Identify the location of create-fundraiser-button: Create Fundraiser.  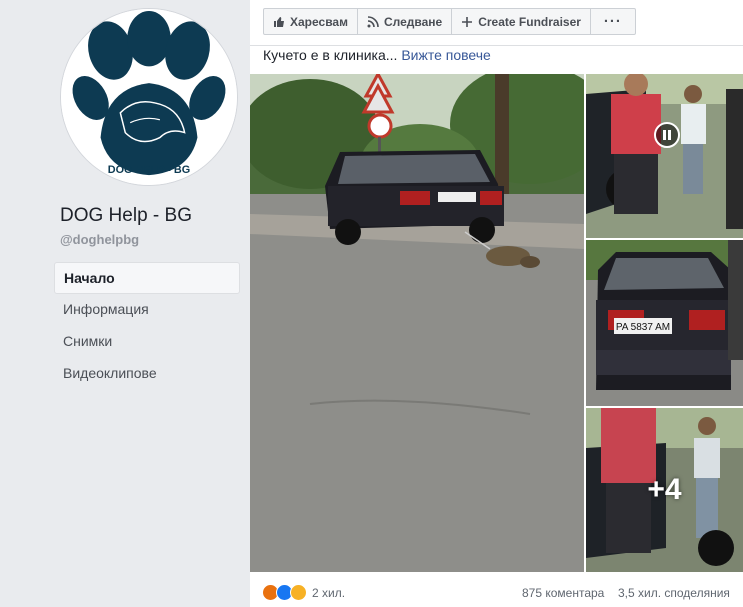
(521, 21).